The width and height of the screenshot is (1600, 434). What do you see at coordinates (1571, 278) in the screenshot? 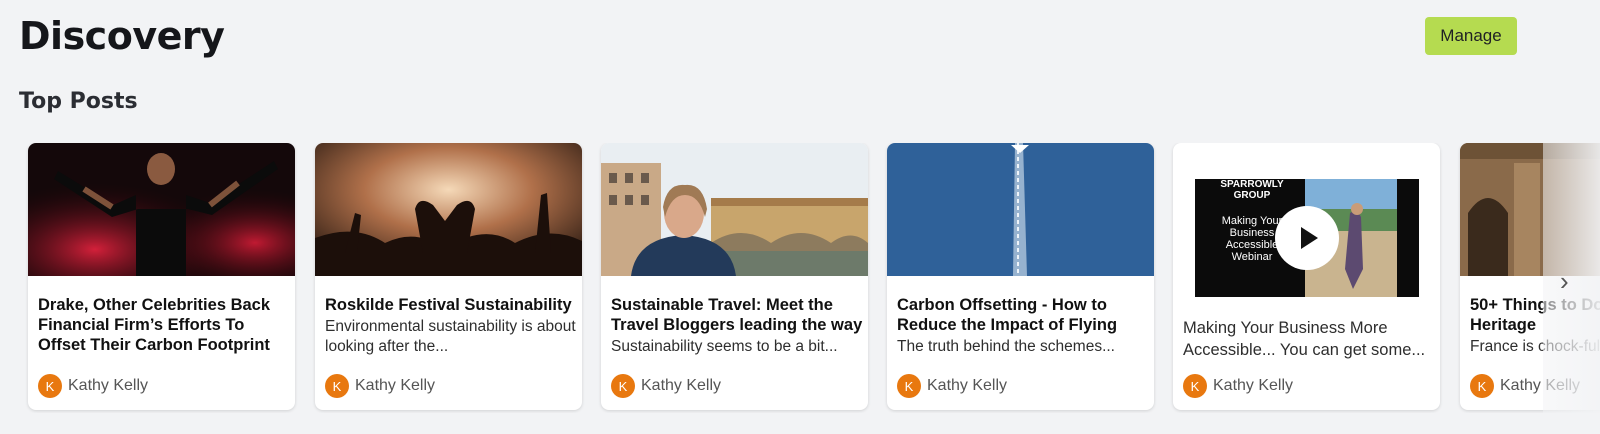
I see `carousel-fade-overlay` at bounding box center [1571, 278].